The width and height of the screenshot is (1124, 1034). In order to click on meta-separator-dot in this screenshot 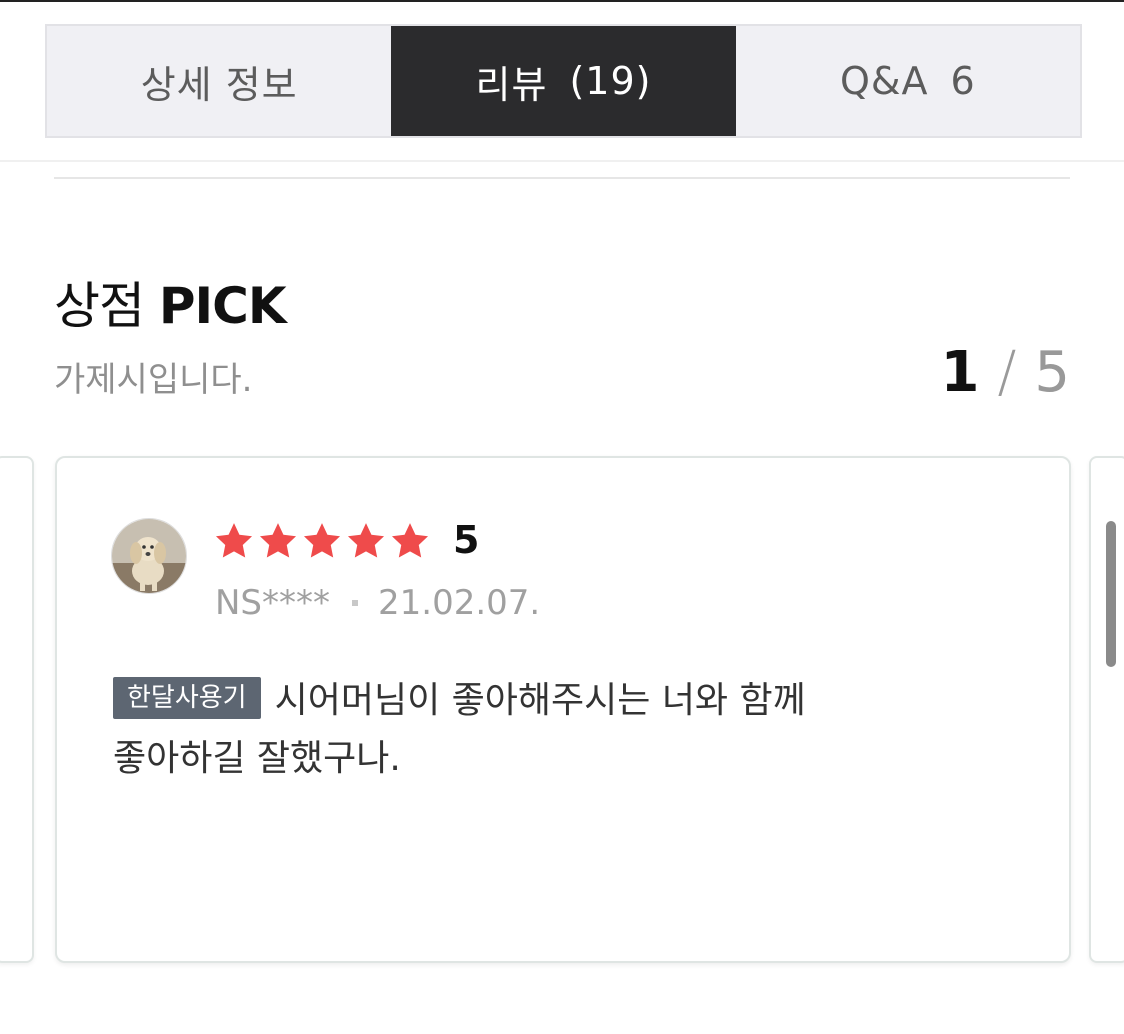, I will do `click(355, 603)`.